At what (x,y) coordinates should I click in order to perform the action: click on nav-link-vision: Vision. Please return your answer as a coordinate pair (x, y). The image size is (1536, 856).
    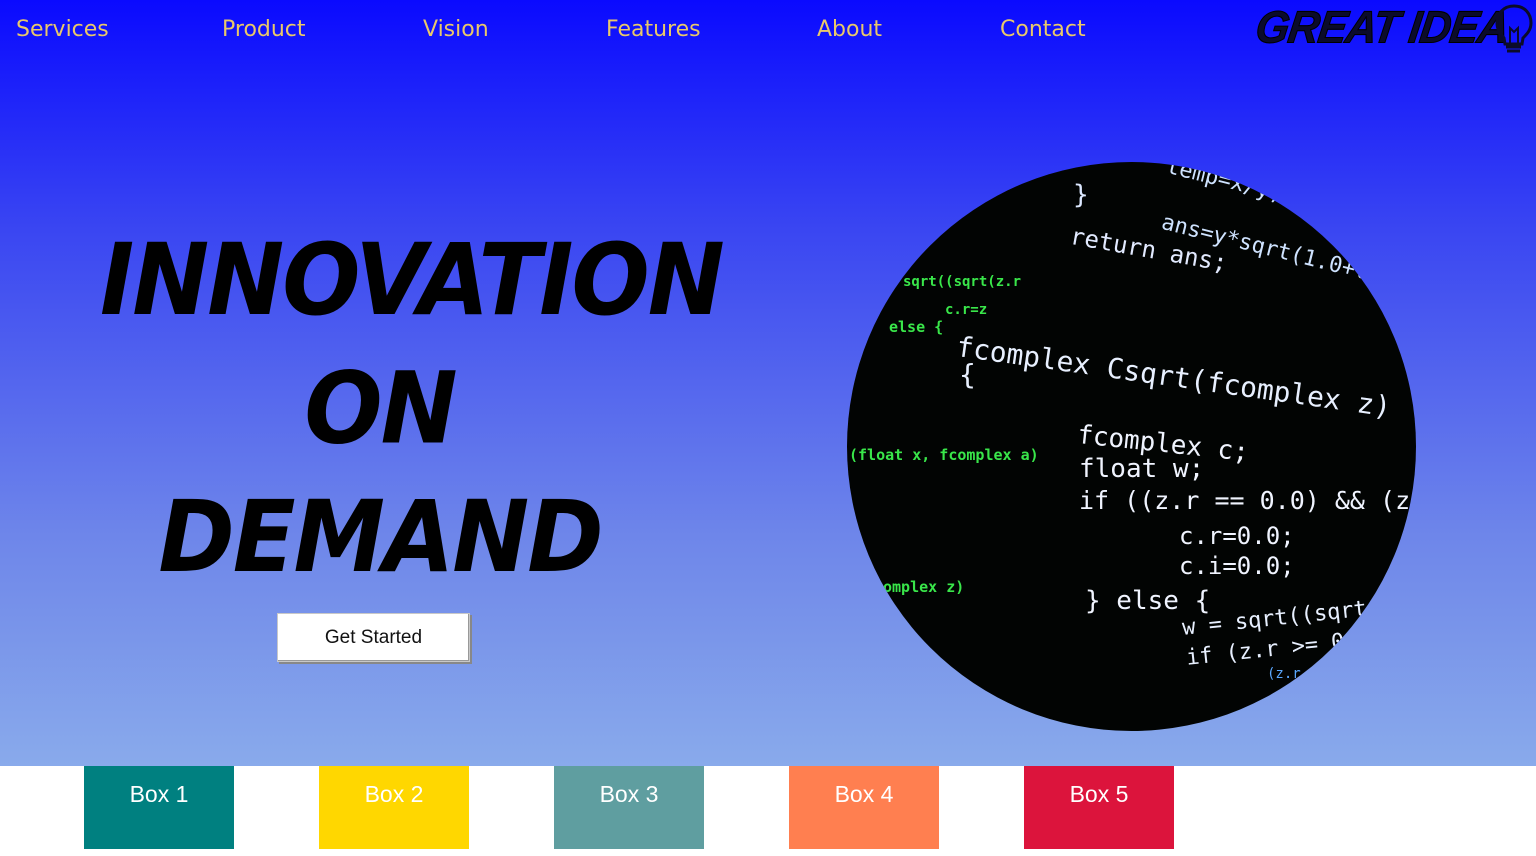
    Looking at the image, I should click on (456, 30).